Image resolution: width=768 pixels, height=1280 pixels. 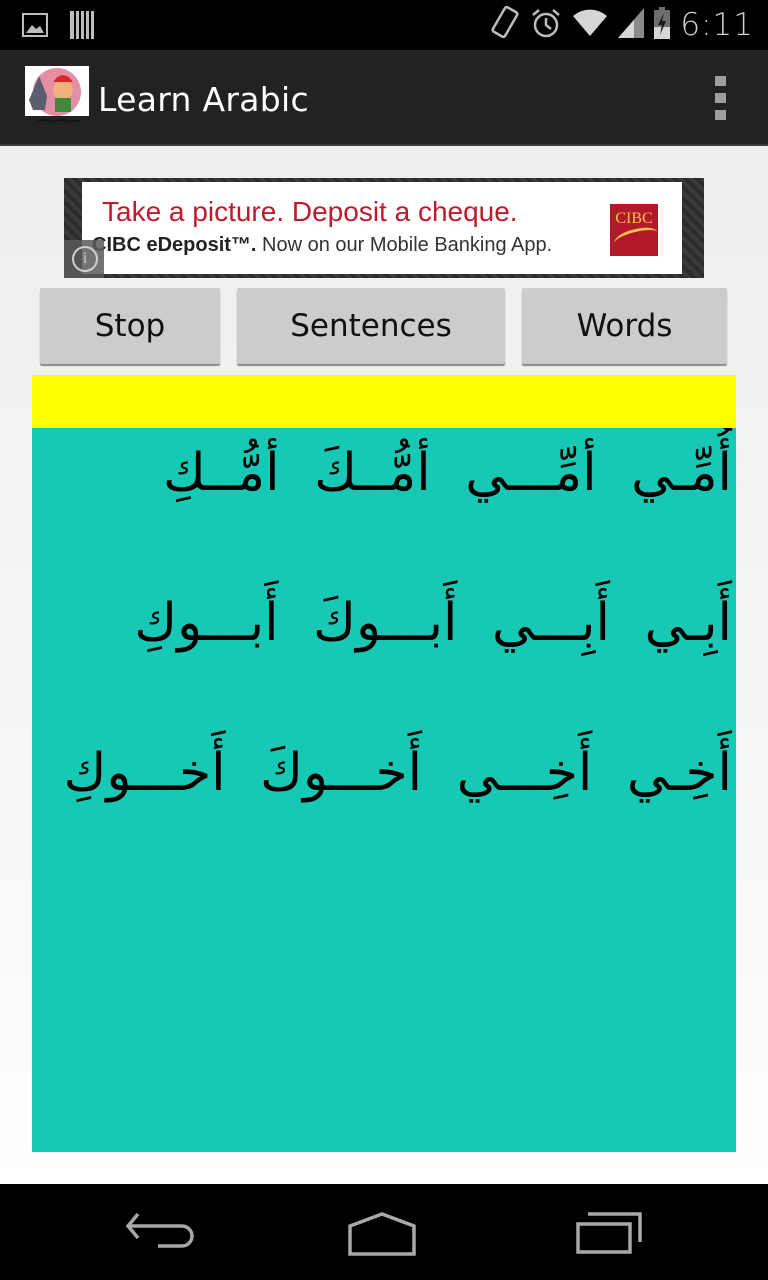 I want to click on ad-info-button: i, so click(x=84, y=259).